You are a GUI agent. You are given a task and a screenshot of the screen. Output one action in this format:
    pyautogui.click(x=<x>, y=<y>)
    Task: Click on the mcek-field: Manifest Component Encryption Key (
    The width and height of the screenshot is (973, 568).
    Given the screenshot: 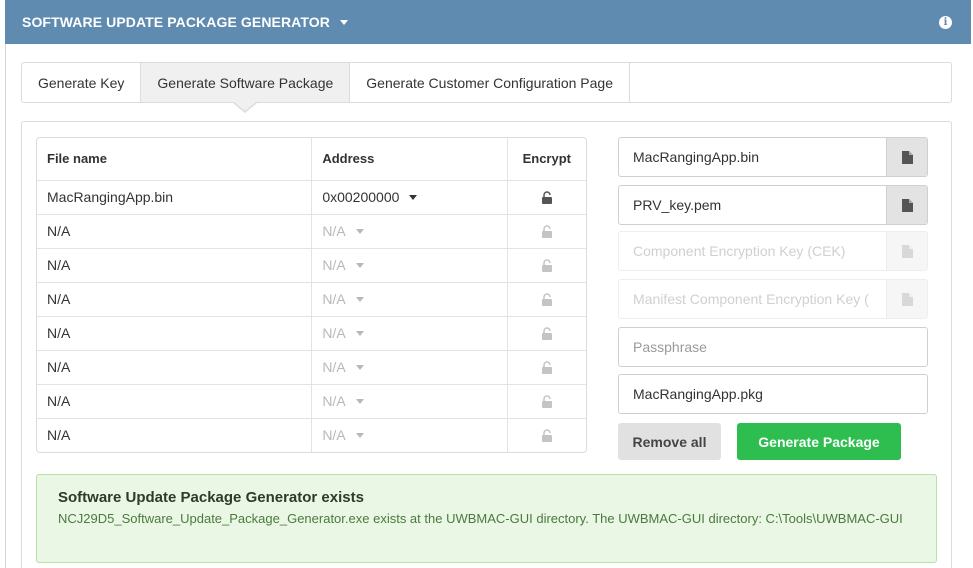 What is the action you would take?
    pyautogui.click(x=773, y=299)
    